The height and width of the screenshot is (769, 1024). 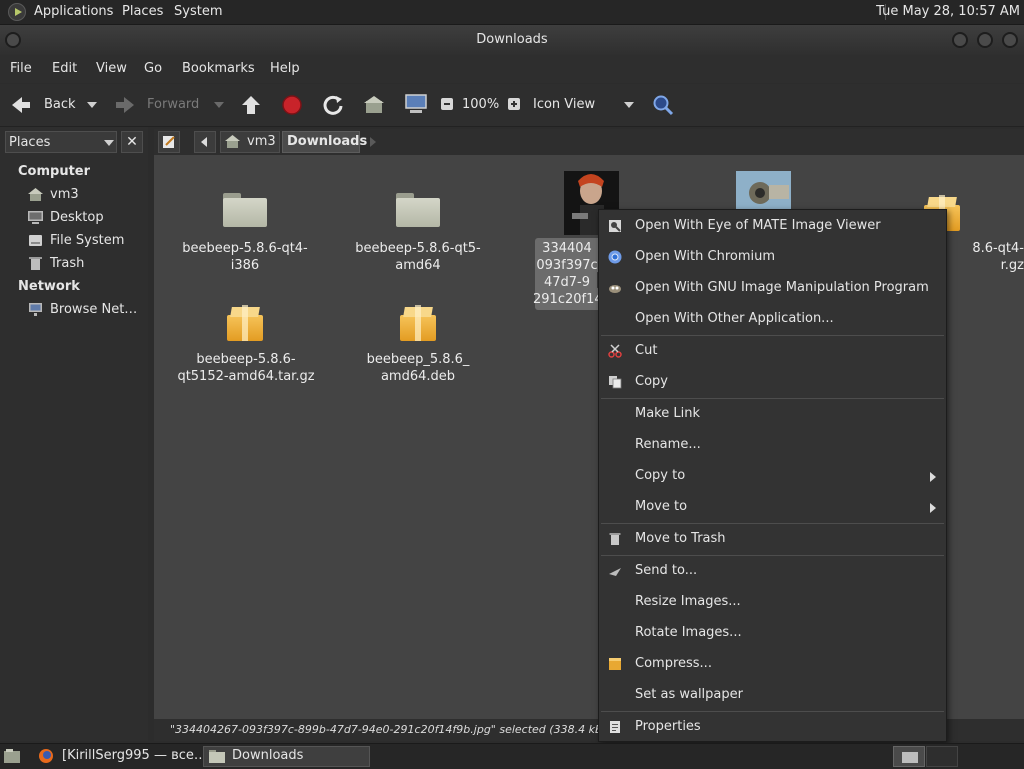 I want to click on applications-menu: Applications, so click(x=73, y=11).